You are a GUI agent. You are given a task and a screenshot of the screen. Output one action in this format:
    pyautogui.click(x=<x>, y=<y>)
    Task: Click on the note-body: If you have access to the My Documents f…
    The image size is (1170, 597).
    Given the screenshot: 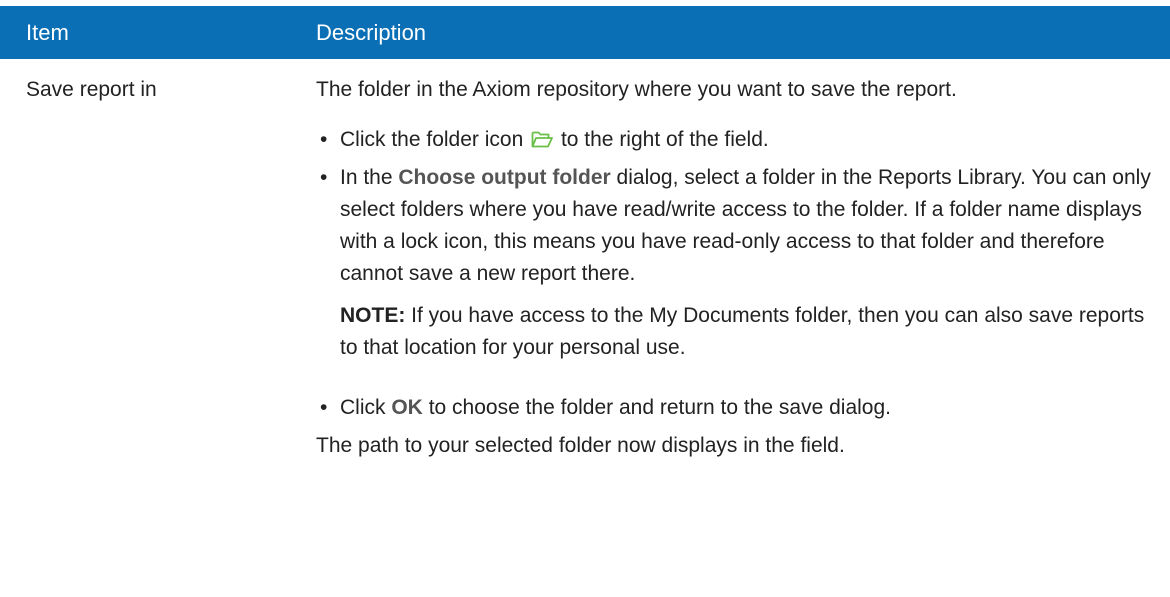 What is the action you would take?
    pyautogui.click(x=742, y=331)
    